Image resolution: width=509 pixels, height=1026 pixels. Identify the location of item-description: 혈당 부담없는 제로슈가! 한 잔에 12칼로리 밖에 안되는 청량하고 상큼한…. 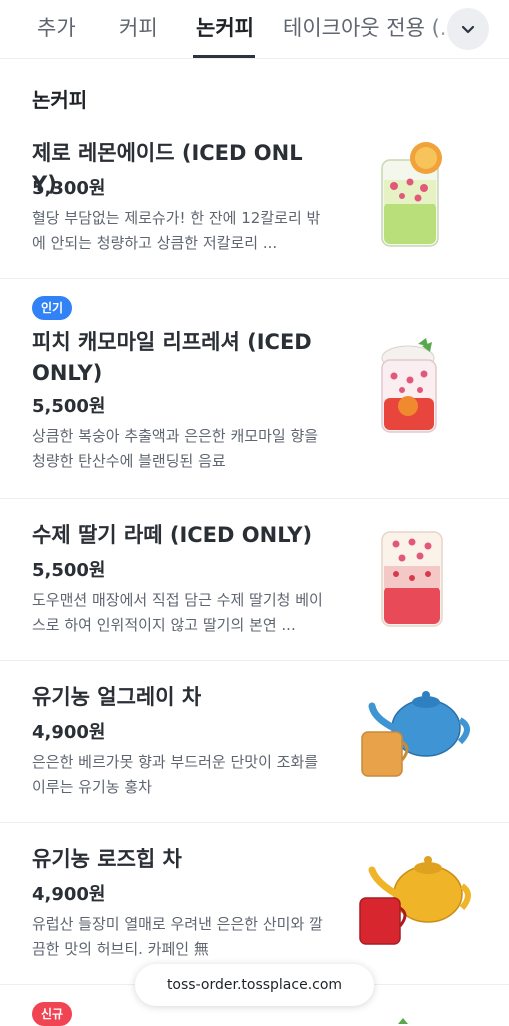
(176, 230).